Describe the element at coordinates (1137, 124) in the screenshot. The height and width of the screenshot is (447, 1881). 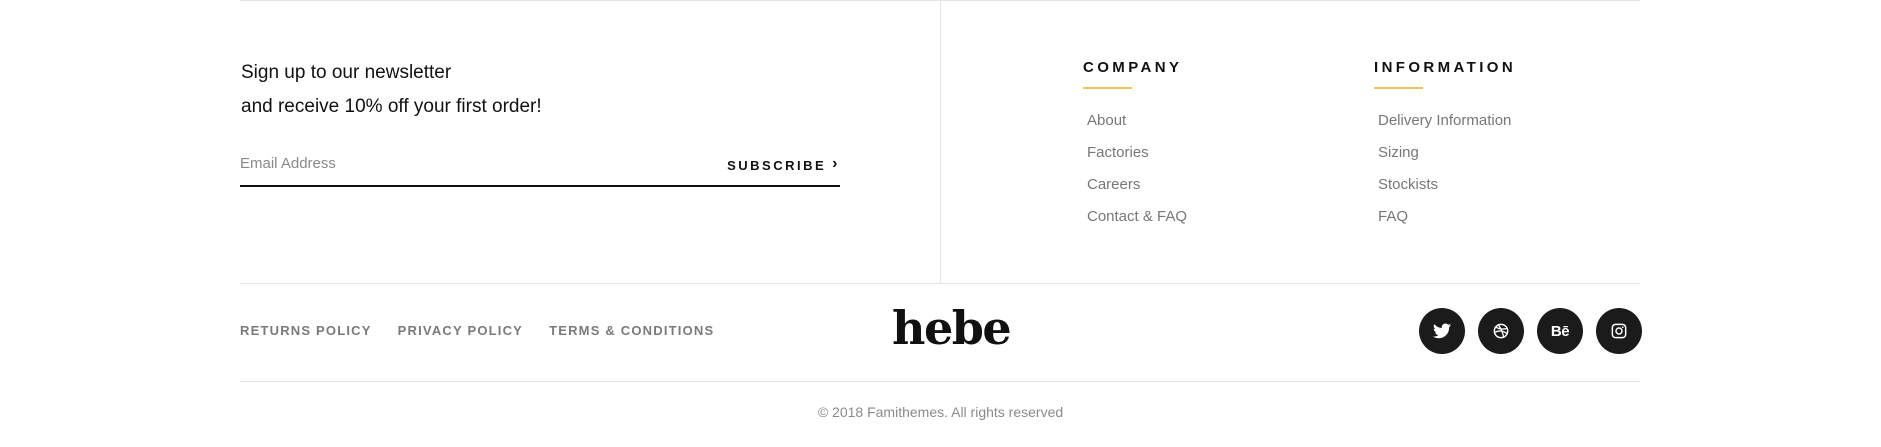
I see `company-link-about: About` at that location.